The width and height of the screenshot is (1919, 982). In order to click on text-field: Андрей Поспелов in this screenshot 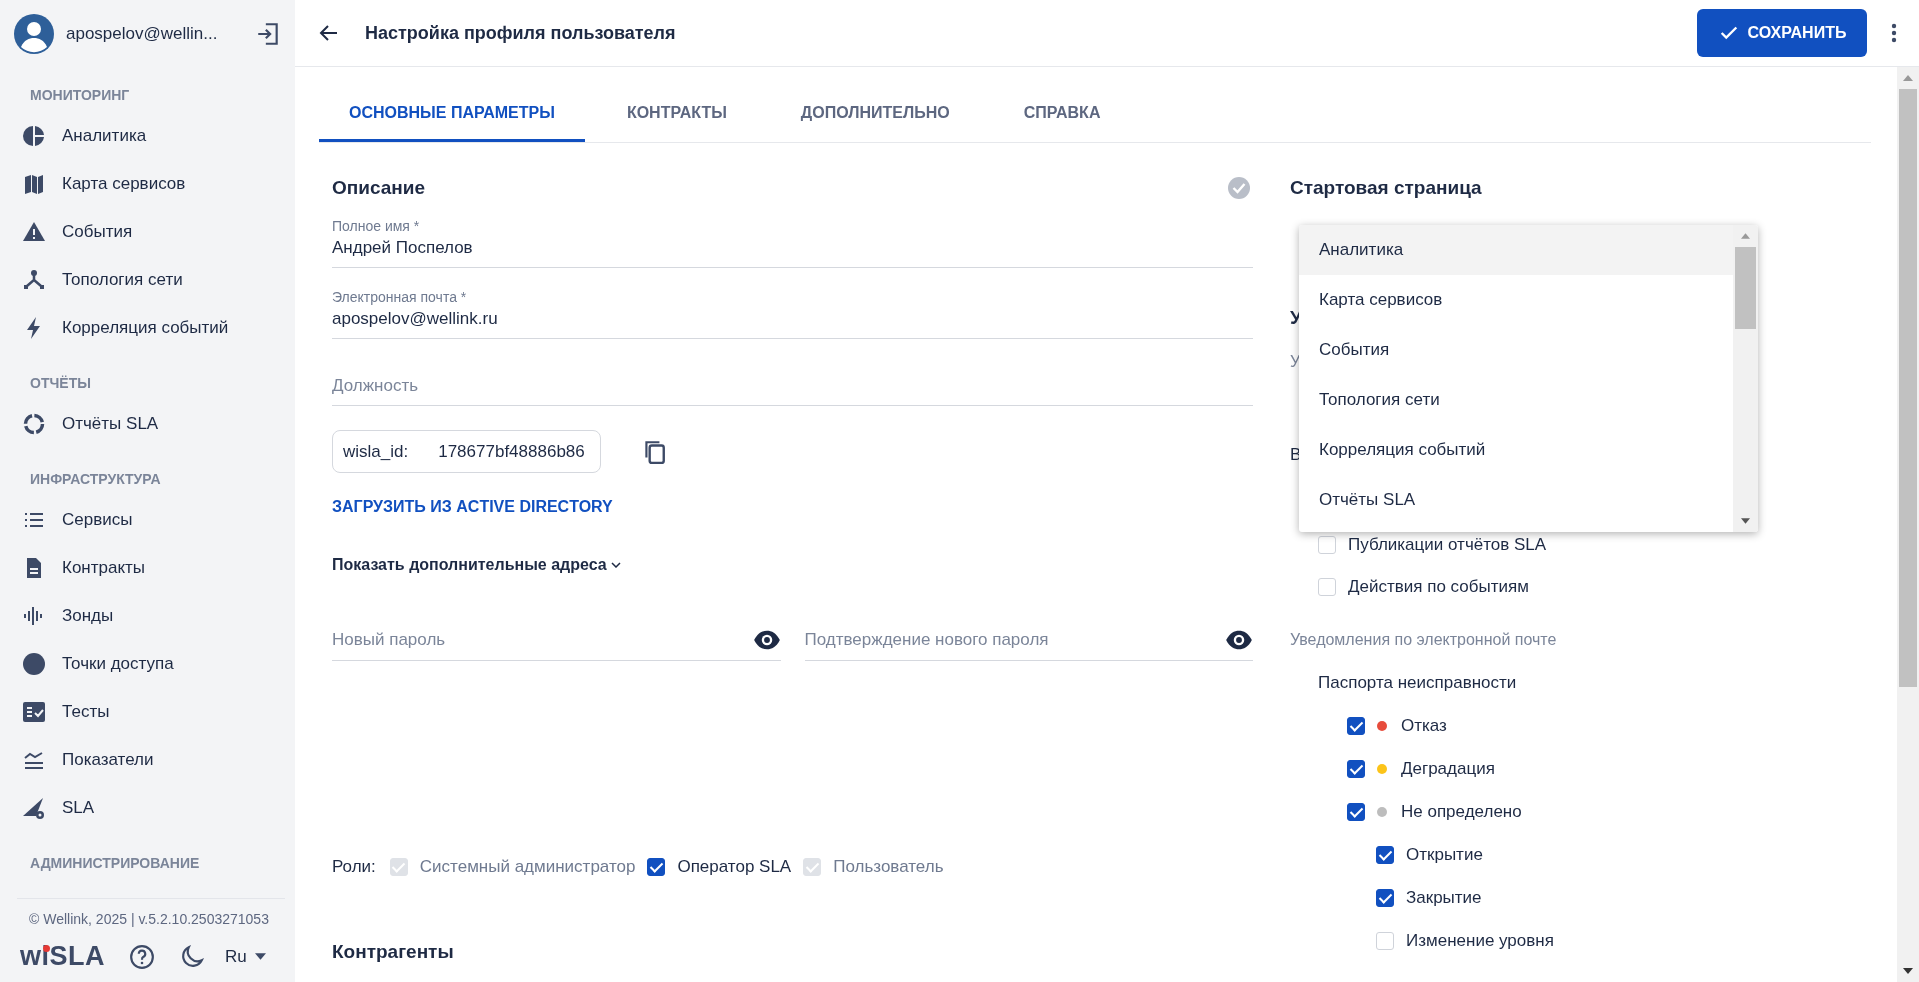, I will do `click(792, 248)`.